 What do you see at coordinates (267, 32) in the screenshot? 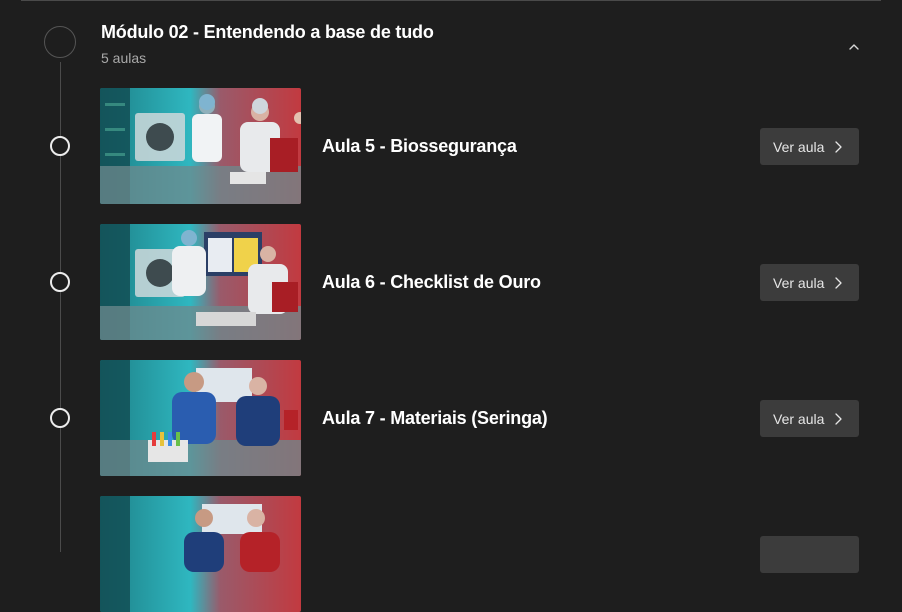
I see `module-title: Módulo 02 - Entendendo a base de tudo` at bounding box center [267, 32].